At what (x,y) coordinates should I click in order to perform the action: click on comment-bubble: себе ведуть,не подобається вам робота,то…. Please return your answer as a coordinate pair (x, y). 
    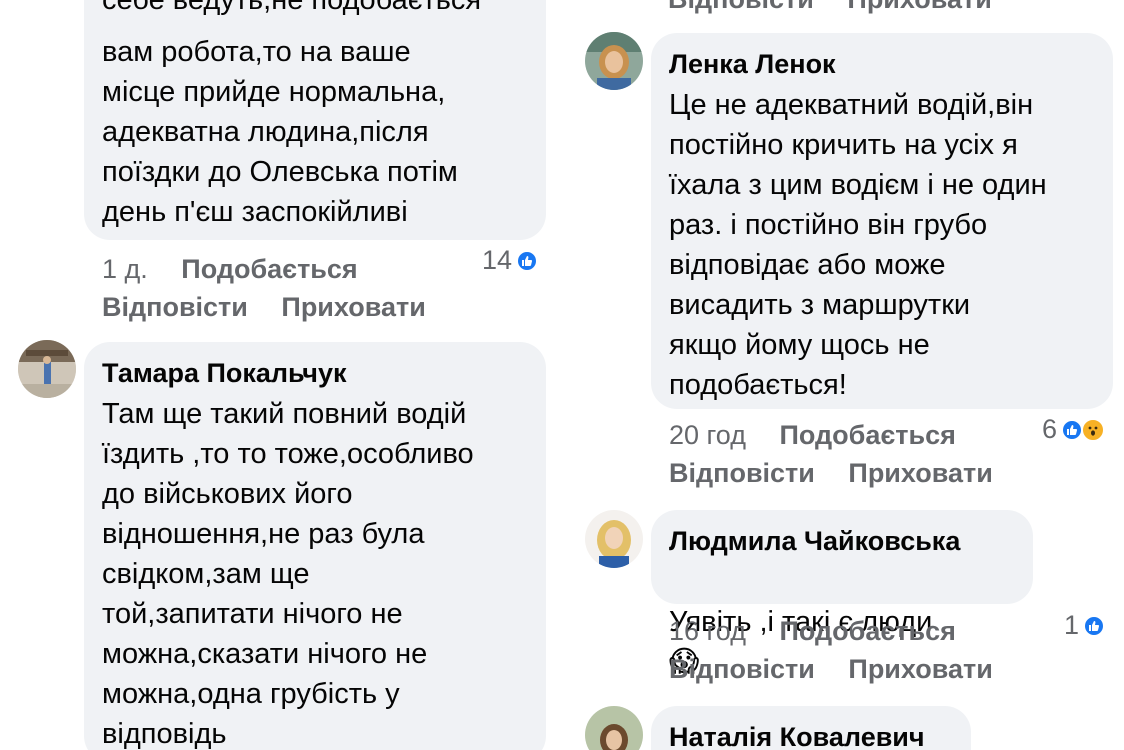
    Looking at the image, I should click on (315, 120).